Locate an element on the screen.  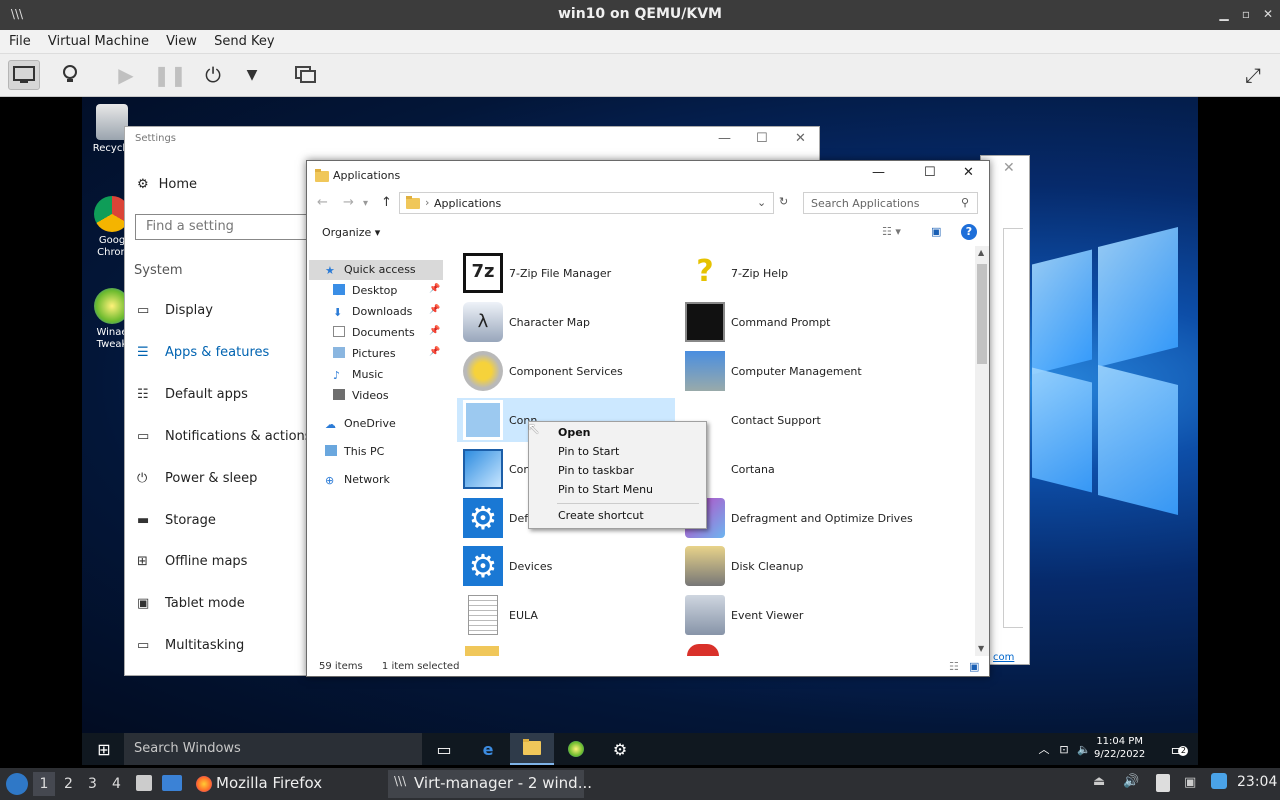
settings-nav-storage: ▬ Storage is located at coordinates (176, 520).